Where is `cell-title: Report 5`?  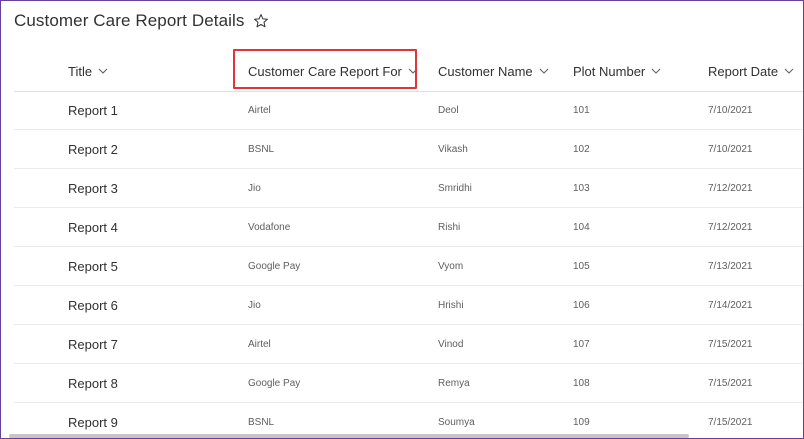
cell-title: Report 5 is located at coordinates (93, 266).